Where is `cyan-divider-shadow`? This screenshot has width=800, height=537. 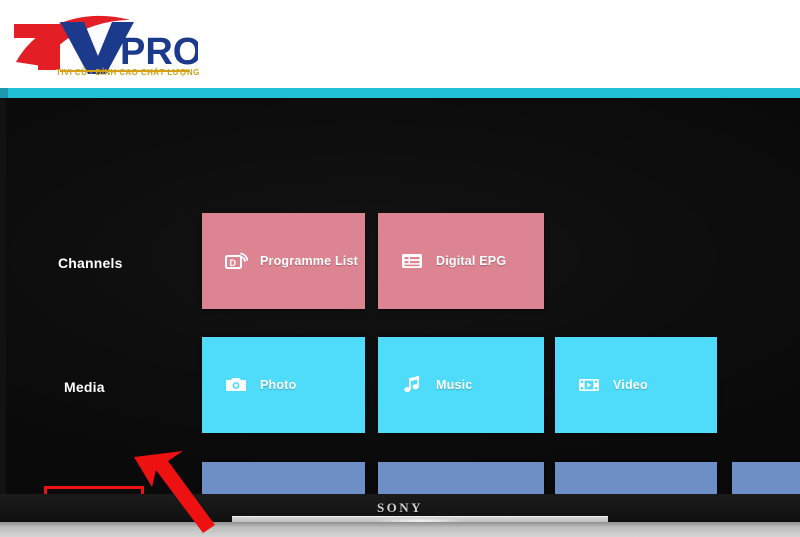 cyan-divider-shadow is located at coordinates (4, 93).